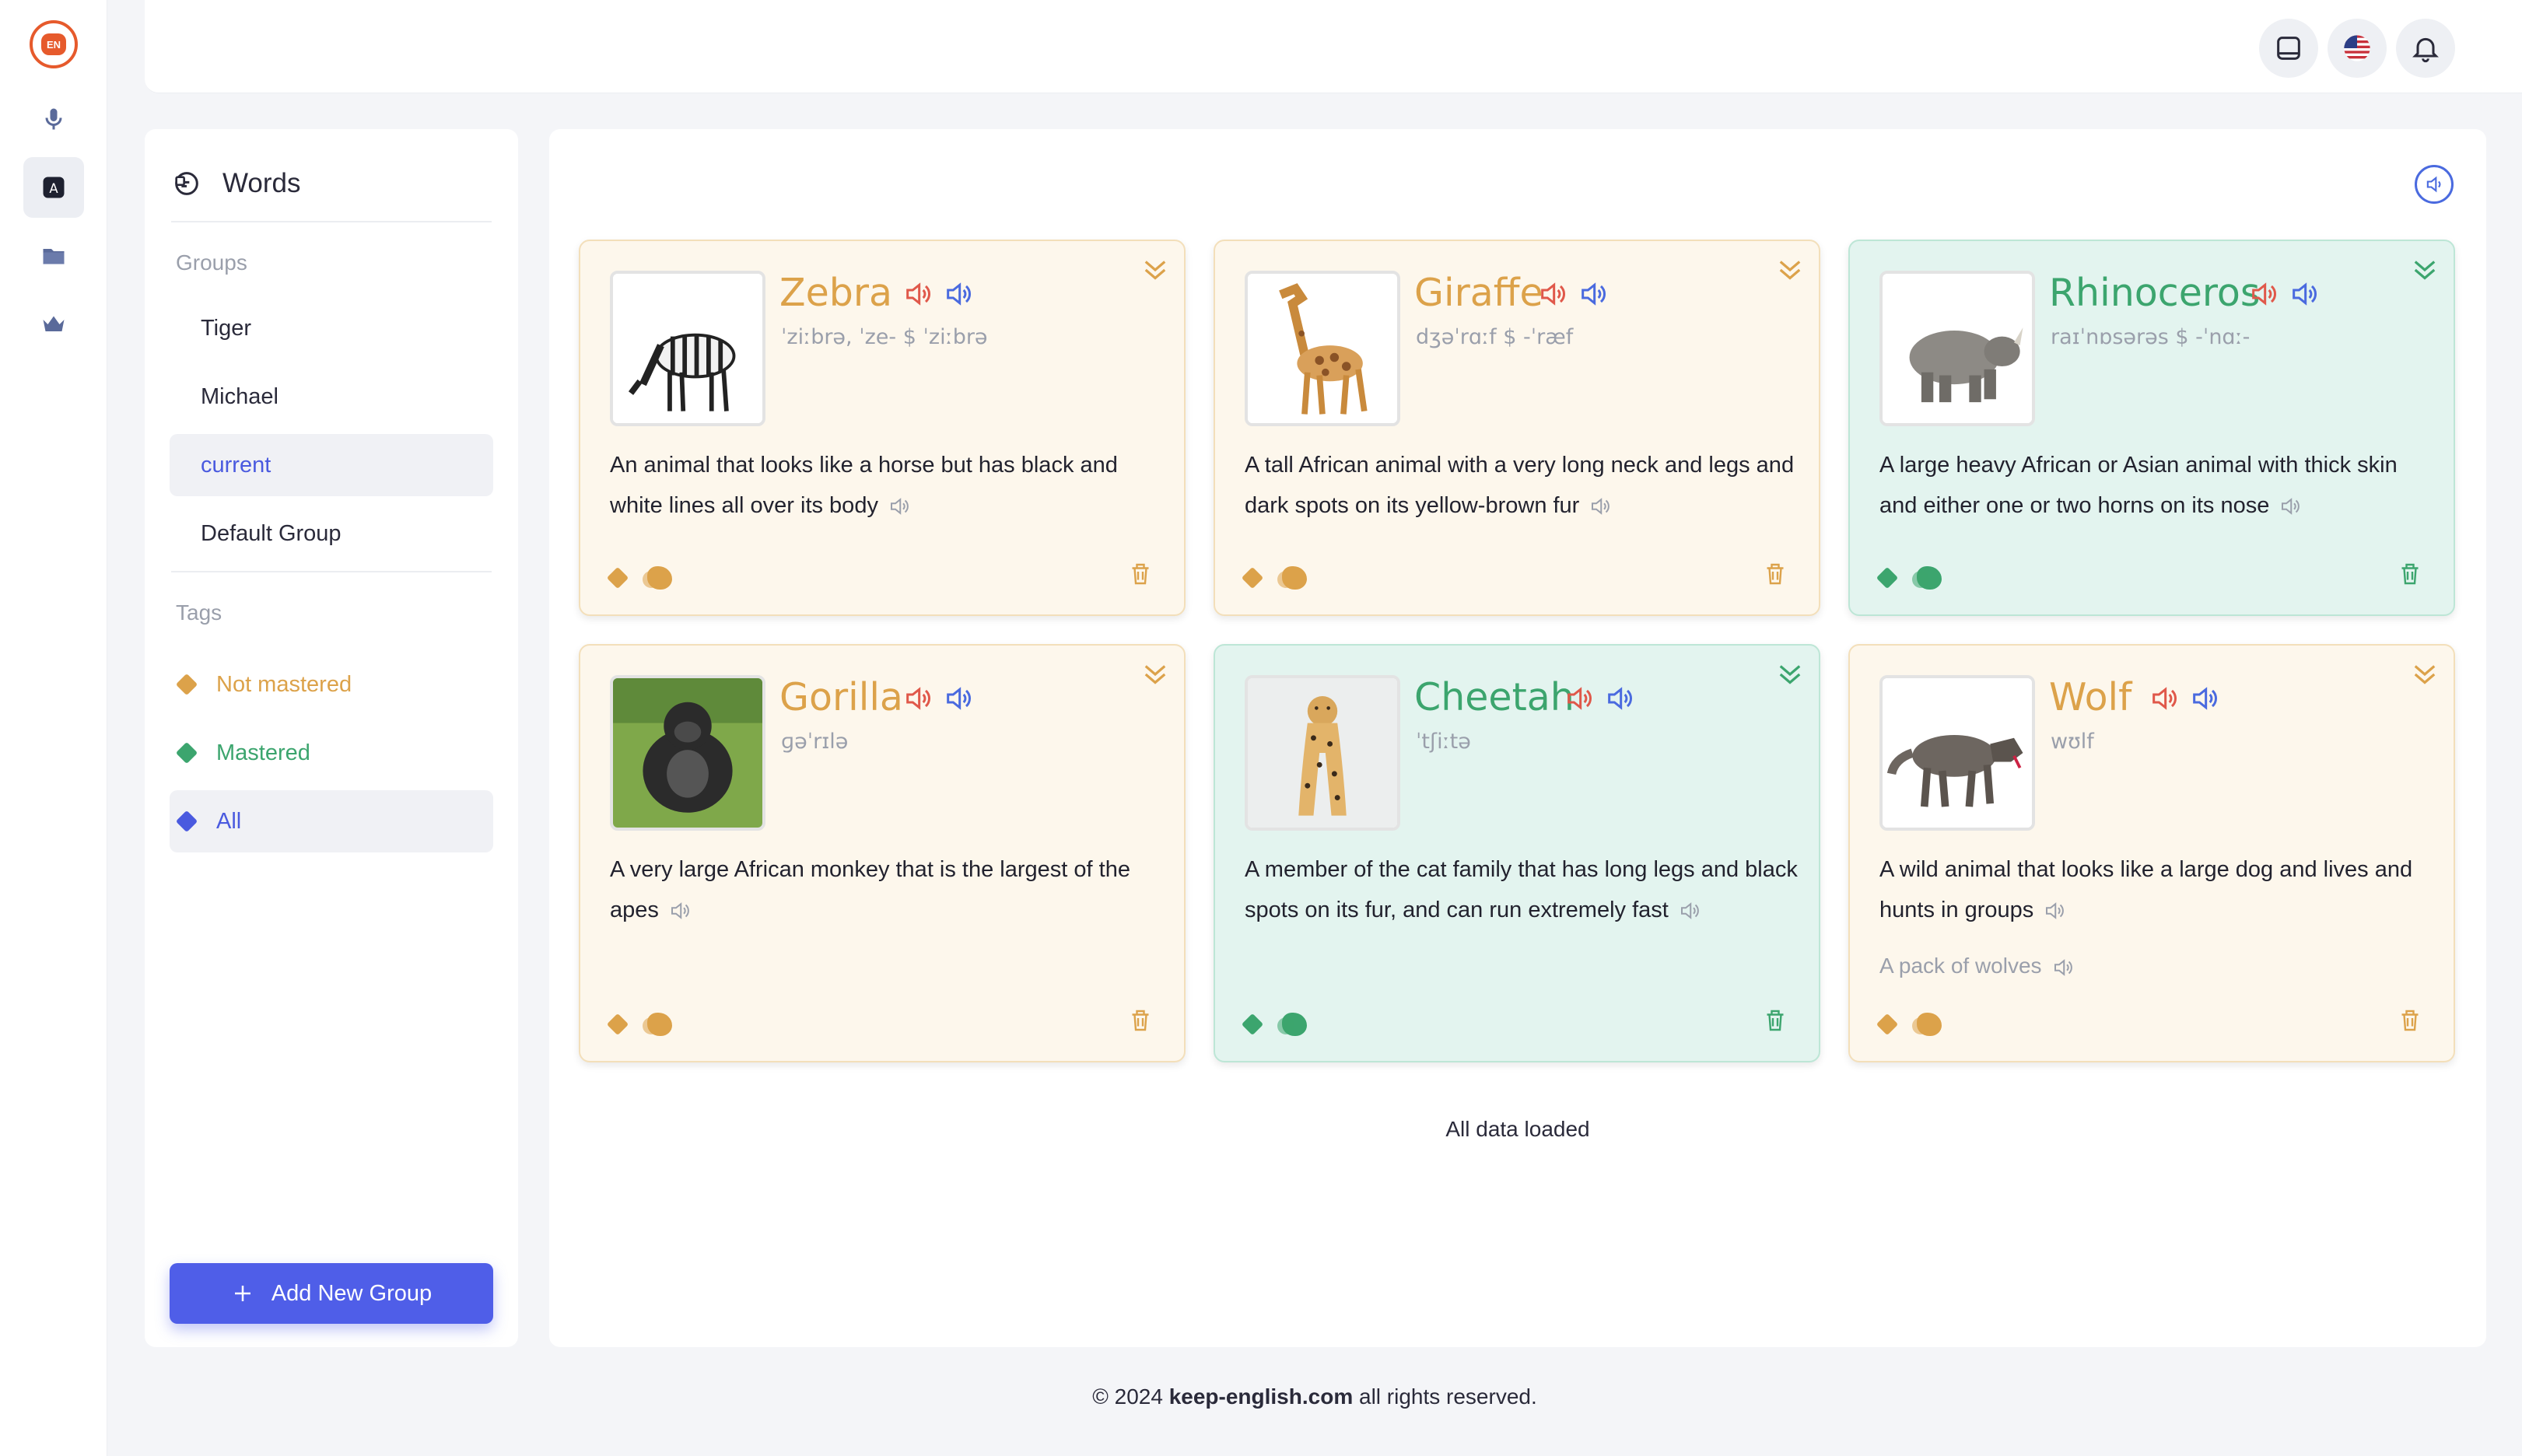  Describe the element at coordinates (1323, 349) in the screenshot. I see `giraffe-image` at that location.